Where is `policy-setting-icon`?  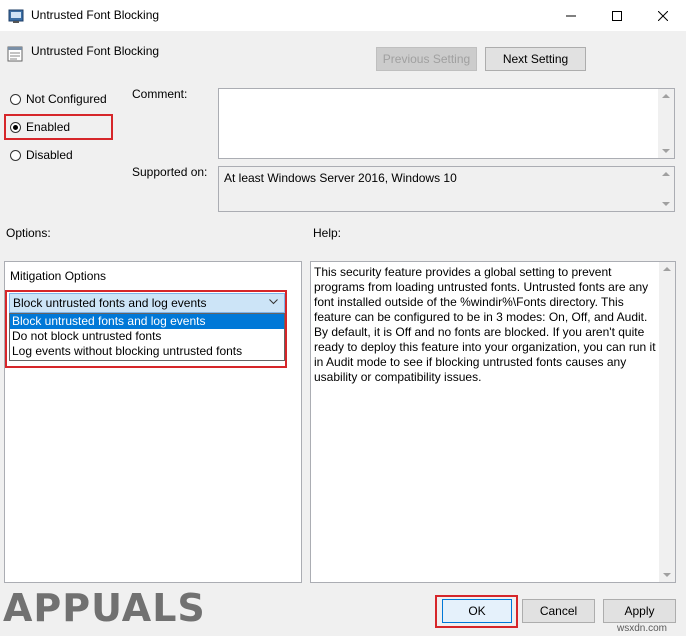
policy-setting-icon is located at coordinates (15, 54).